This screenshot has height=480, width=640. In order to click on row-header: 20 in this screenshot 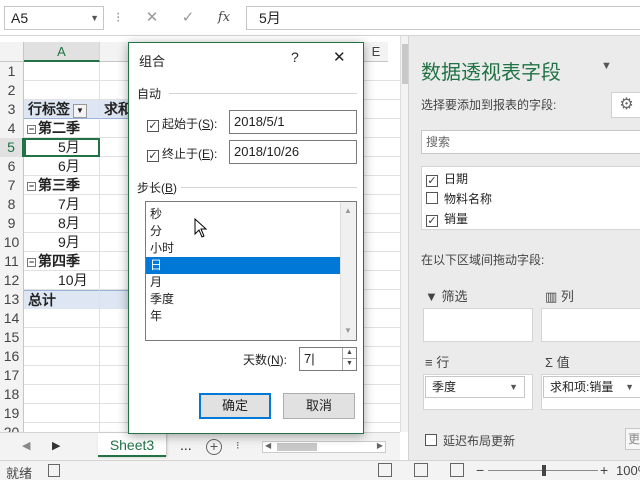, I will do `click(12, 427)`.